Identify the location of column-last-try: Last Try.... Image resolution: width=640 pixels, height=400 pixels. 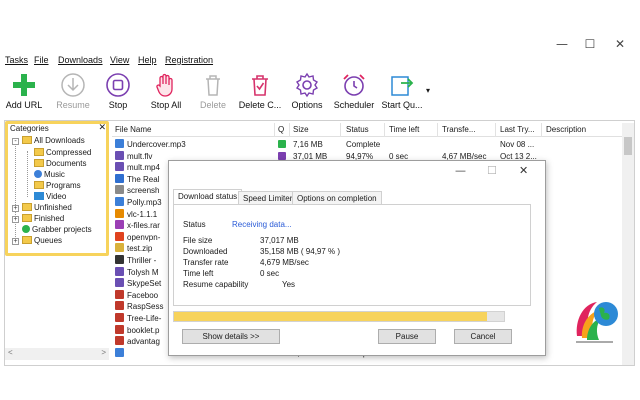
(517, 129).